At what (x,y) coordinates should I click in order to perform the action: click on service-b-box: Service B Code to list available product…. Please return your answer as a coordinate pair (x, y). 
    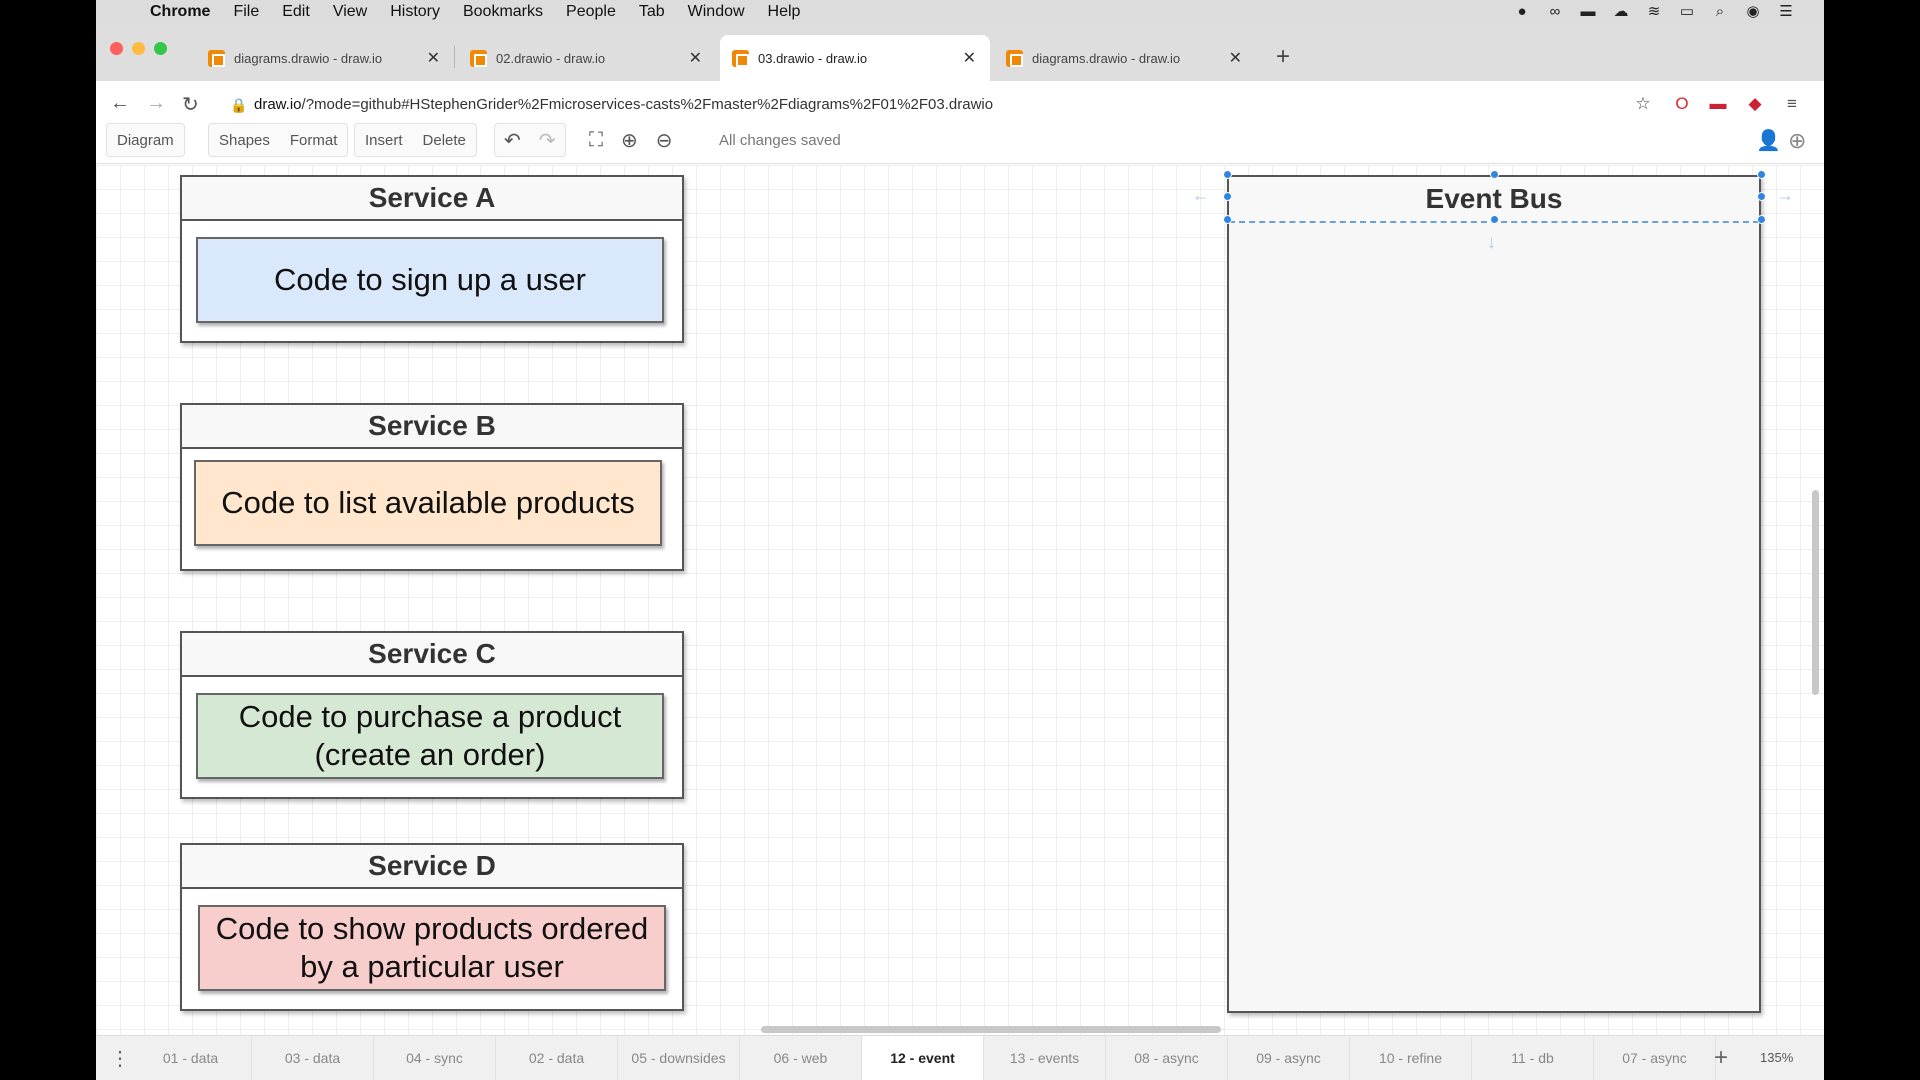
    Looking at the image, I should click on (432, 487).